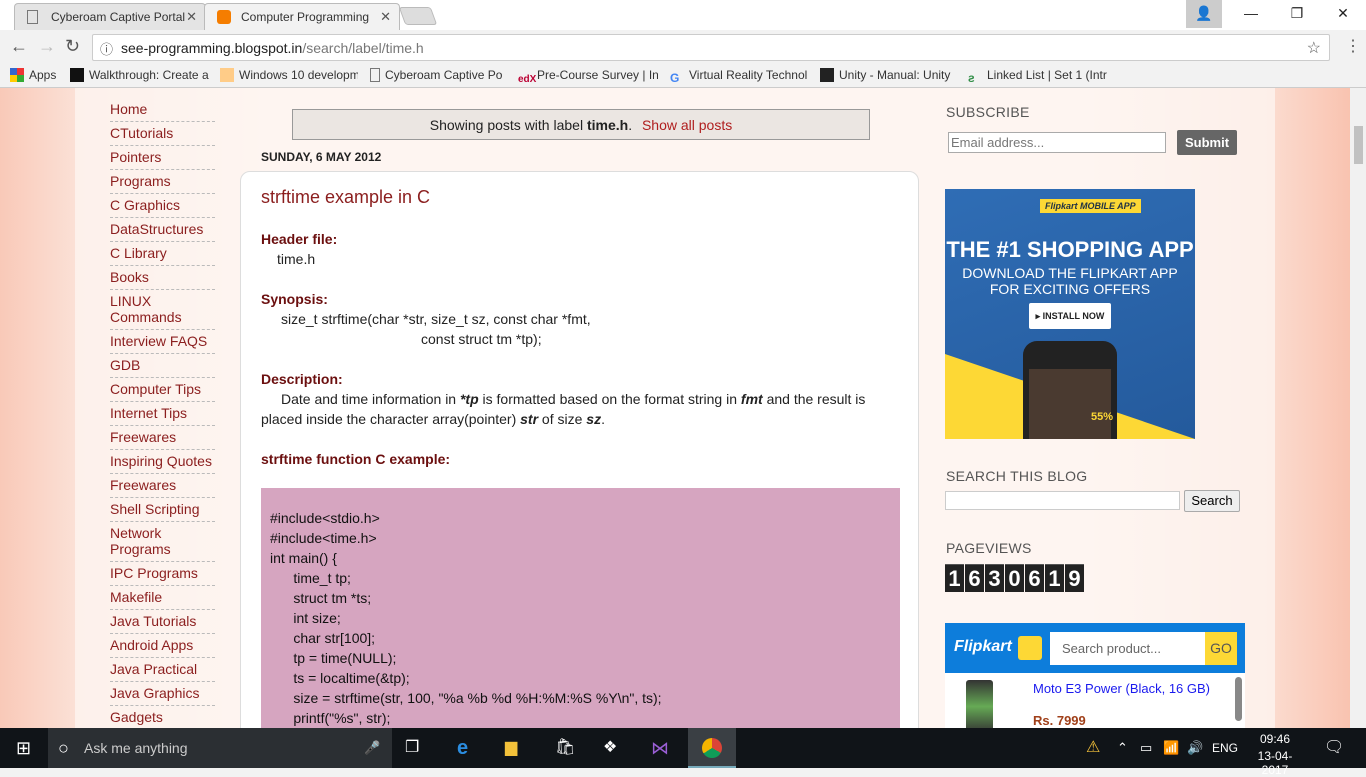 The width and height of the screenshot is (1366, 777). I want to click on nav-link: Pointers, so click(162, 158).